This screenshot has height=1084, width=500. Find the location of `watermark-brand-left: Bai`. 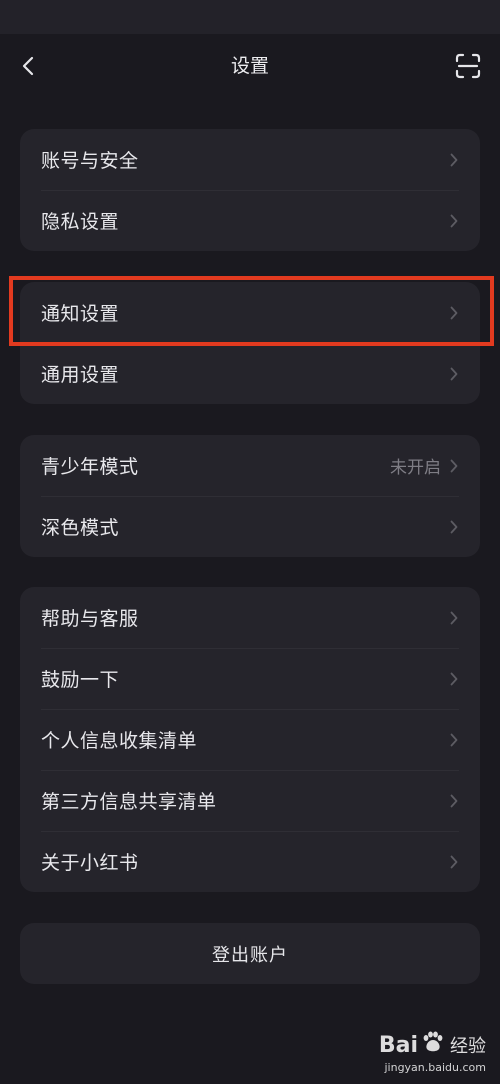

watermark-brand-left: Bai is located at coordinates (398, 1045).